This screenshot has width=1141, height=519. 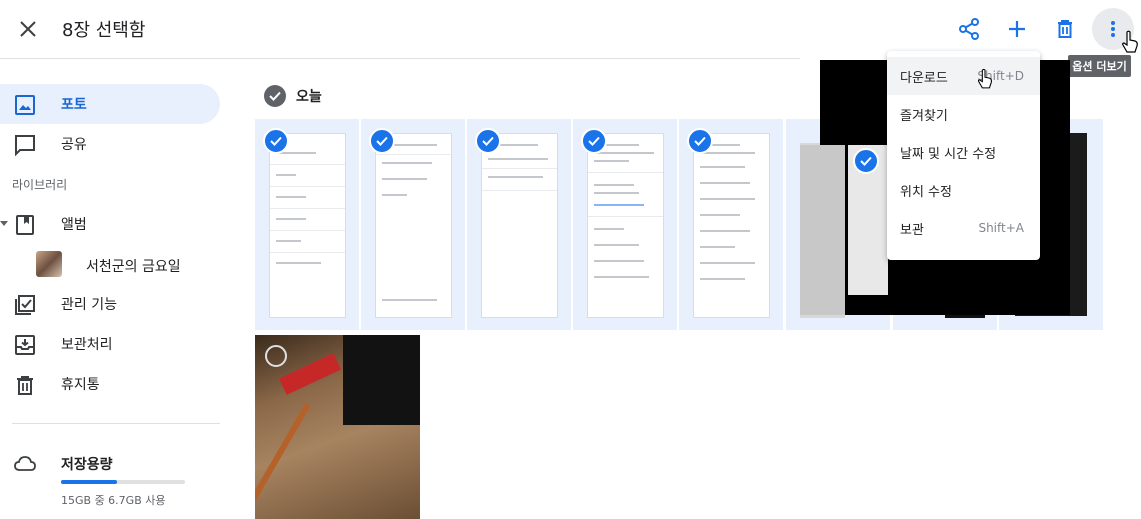 What do you see at coordinates (110, 224) in the screenshot?
I see `sidebar-item-albums: 앨범` at bounding box center [110, 224].